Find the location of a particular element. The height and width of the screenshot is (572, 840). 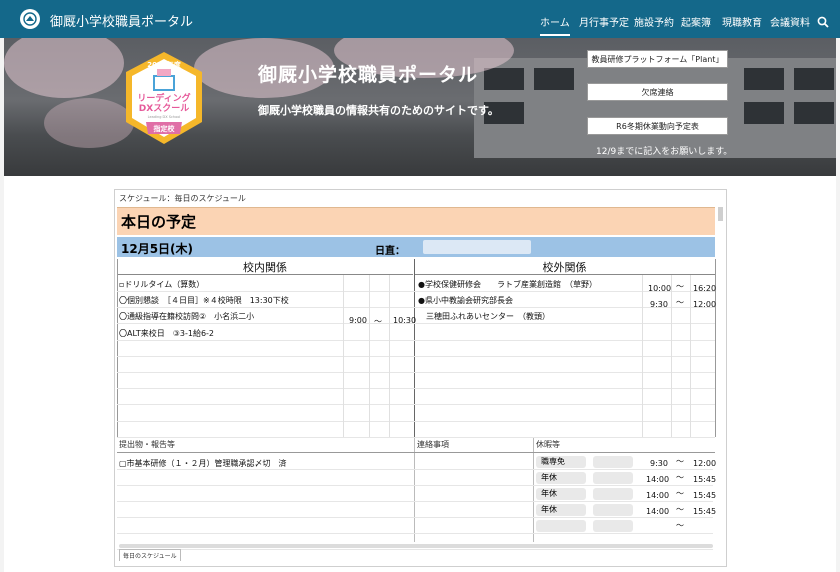

out-school-start-time: 9:30 is located at coordinates (659, 304).